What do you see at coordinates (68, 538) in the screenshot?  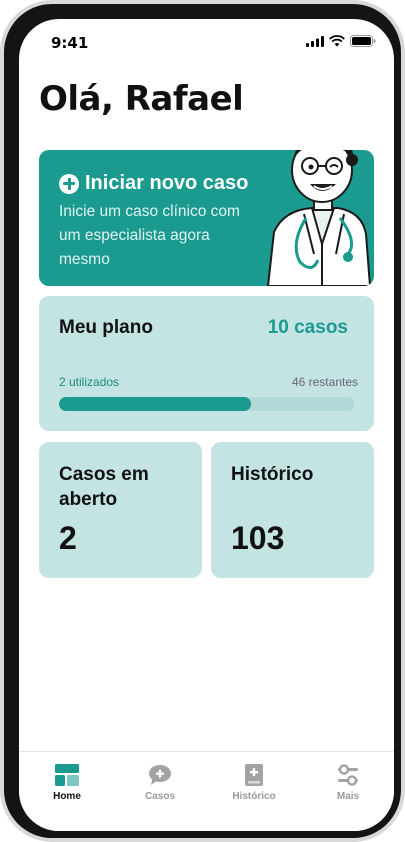 I see `open-cases-value: 2` at bounding box center [68, 538].